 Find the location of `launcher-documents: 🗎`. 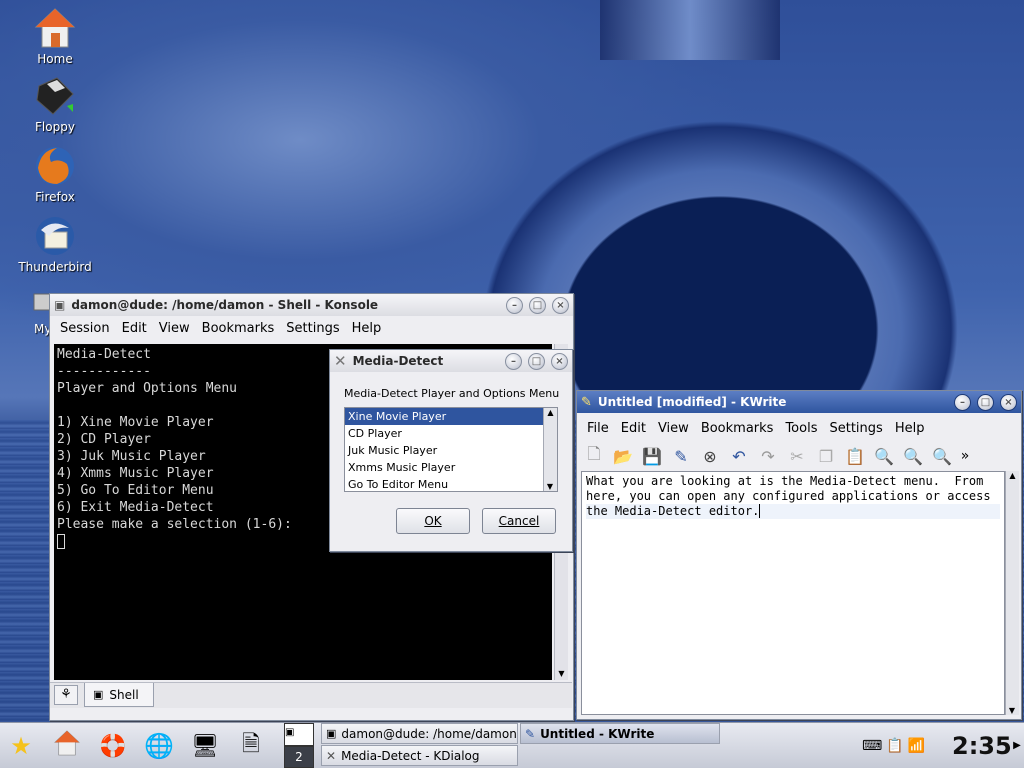

launcher-documents: 🗎 is located at coordinates (251, 746).